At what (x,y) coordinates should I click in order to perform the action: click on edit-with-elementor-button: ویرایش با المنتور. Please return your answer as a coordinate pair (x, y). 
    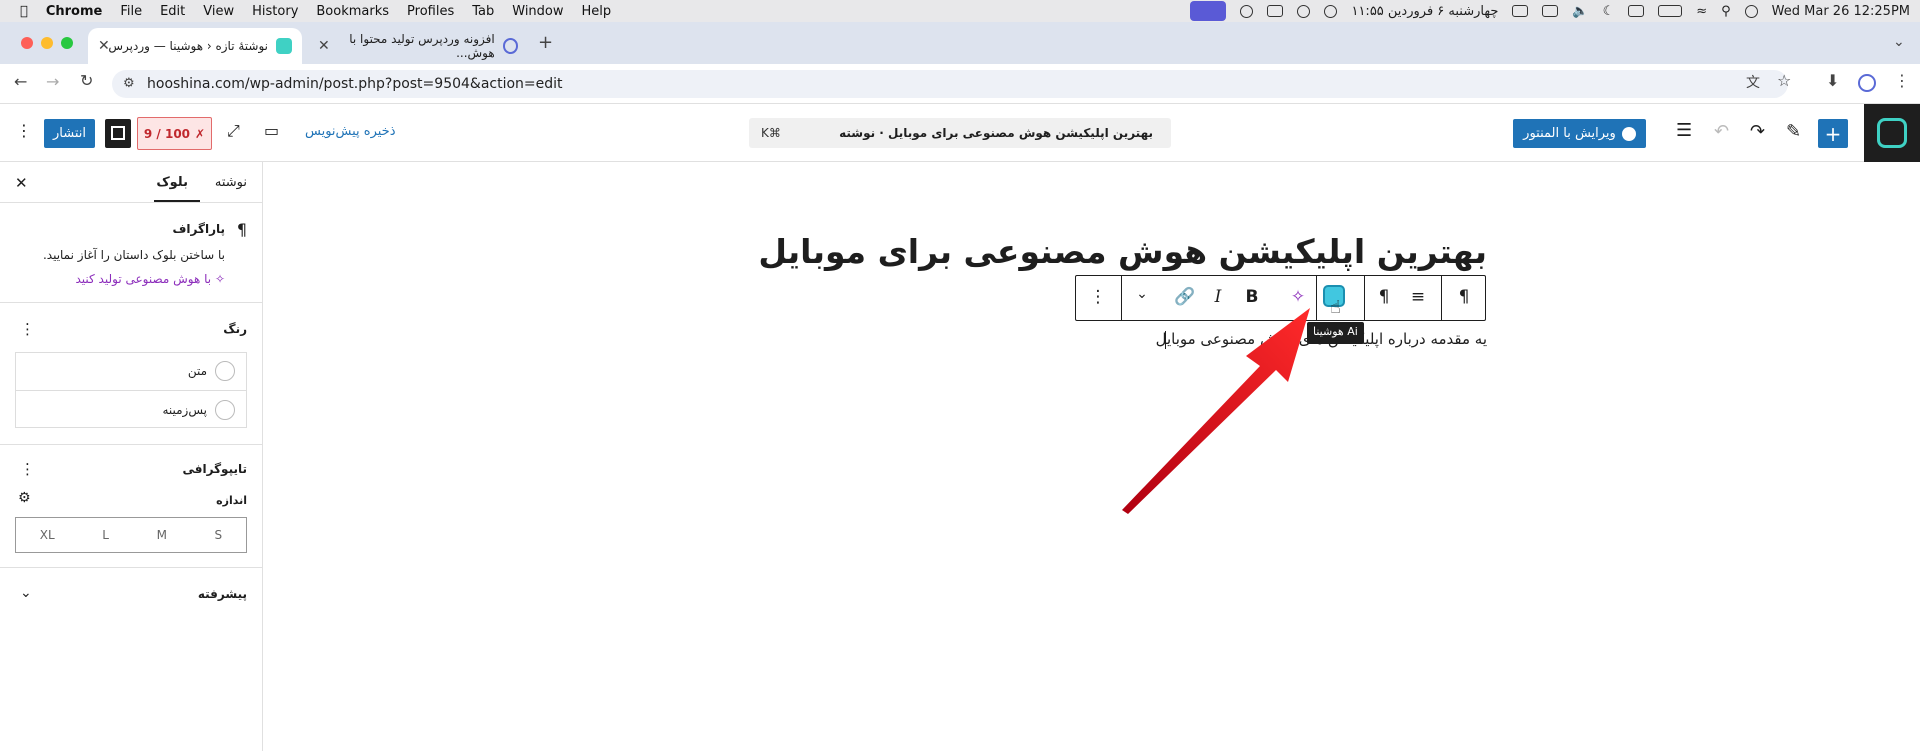
    Looking at the image, I should click on (1579, 133).